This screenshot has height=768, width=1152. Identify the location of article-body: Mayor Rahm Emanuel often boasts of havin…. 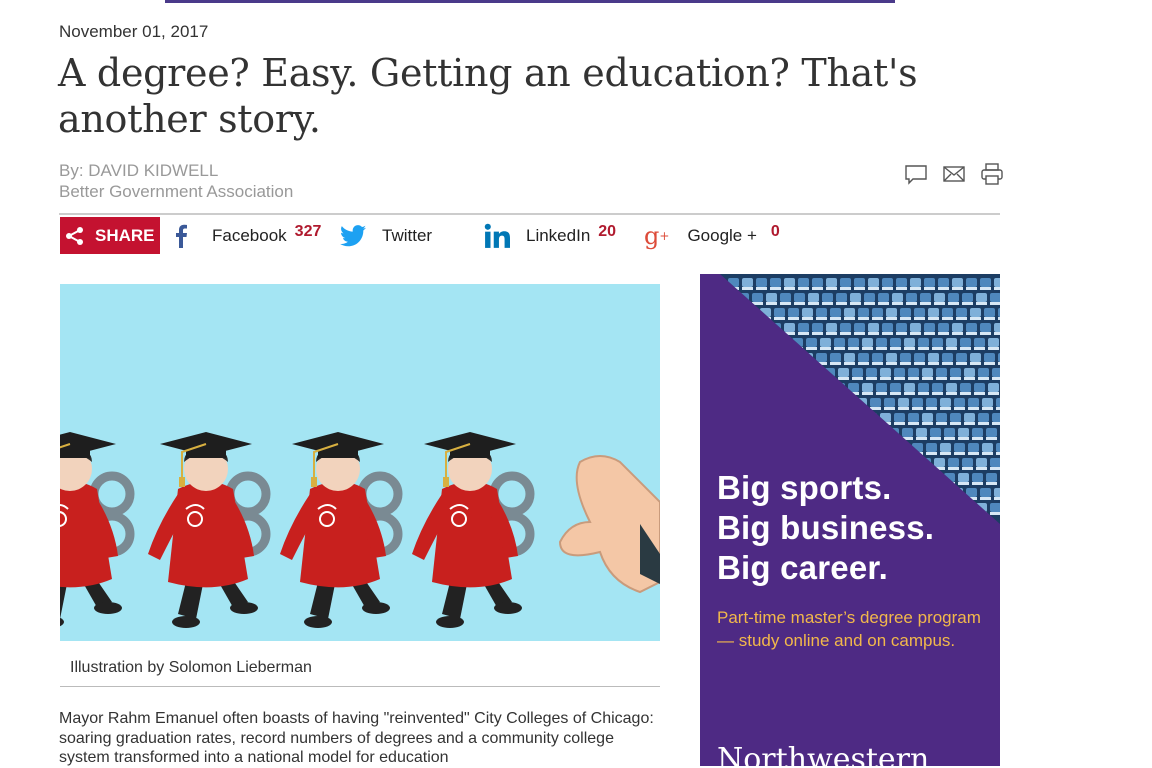
(356, 738).